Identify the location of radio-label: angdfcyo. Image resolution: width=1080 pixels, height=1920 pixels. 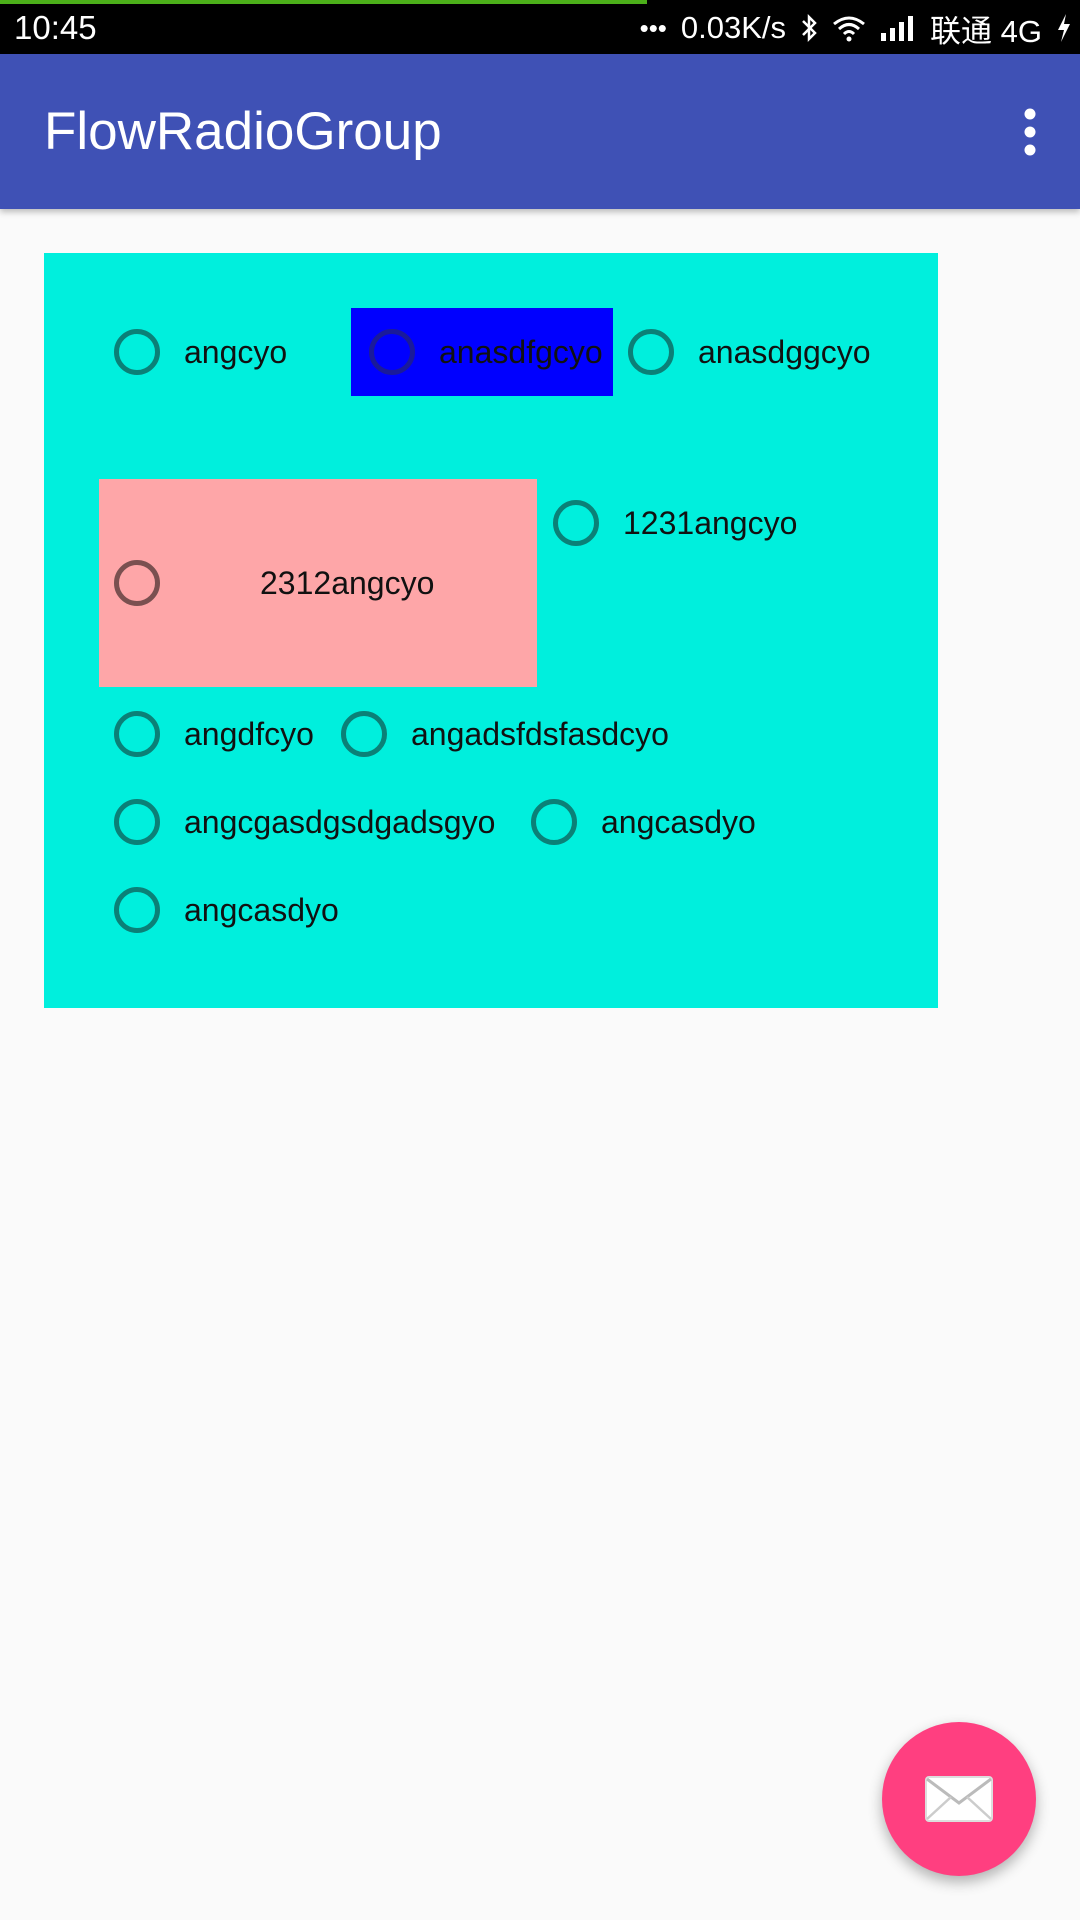
(249, 733).